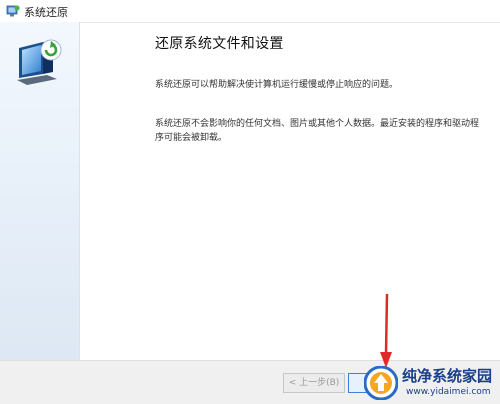 Image resolution: width=500 pixels, height=404 pixels. What do you see at coordinates (39, 62) in the screenshot?
I see `restore-computer-icon` at bounding box center [39, 62].